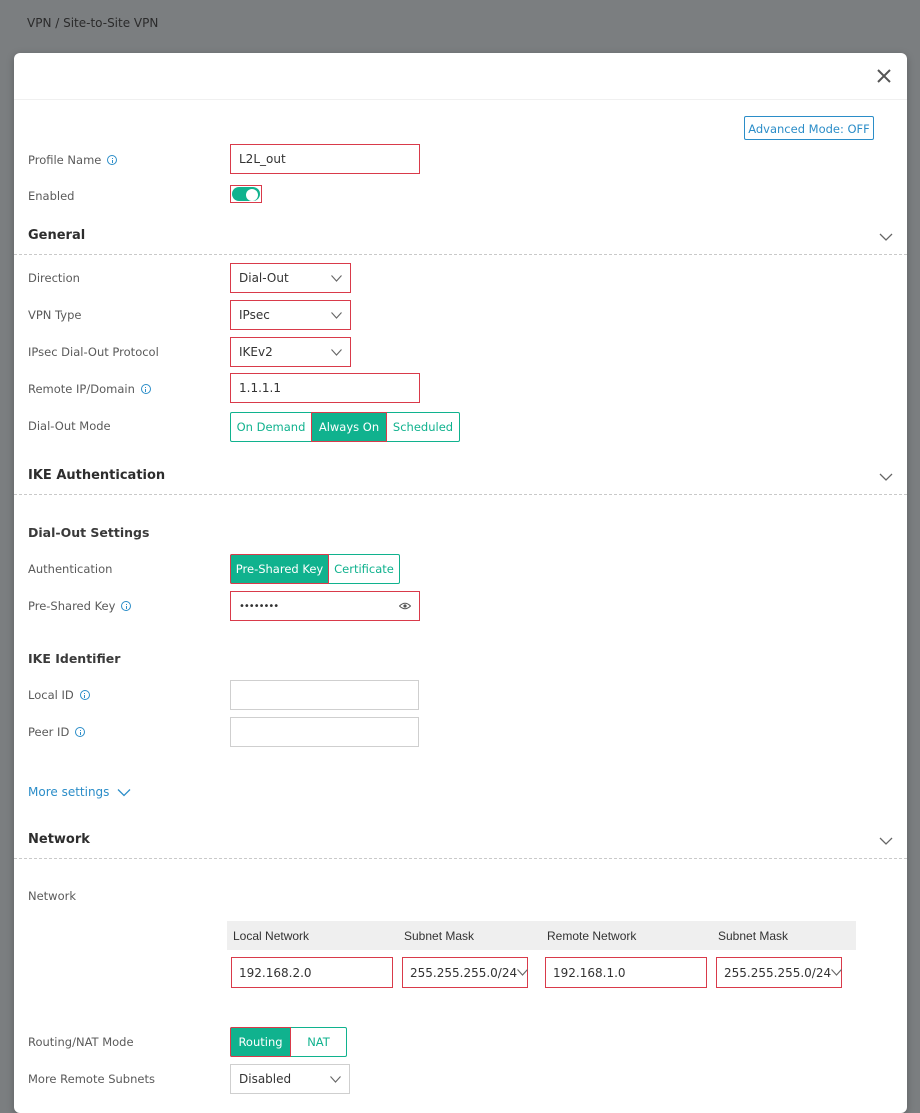  I want to click on protocol-label: IPsec Dial-Out Protocol, so click(93, 352).